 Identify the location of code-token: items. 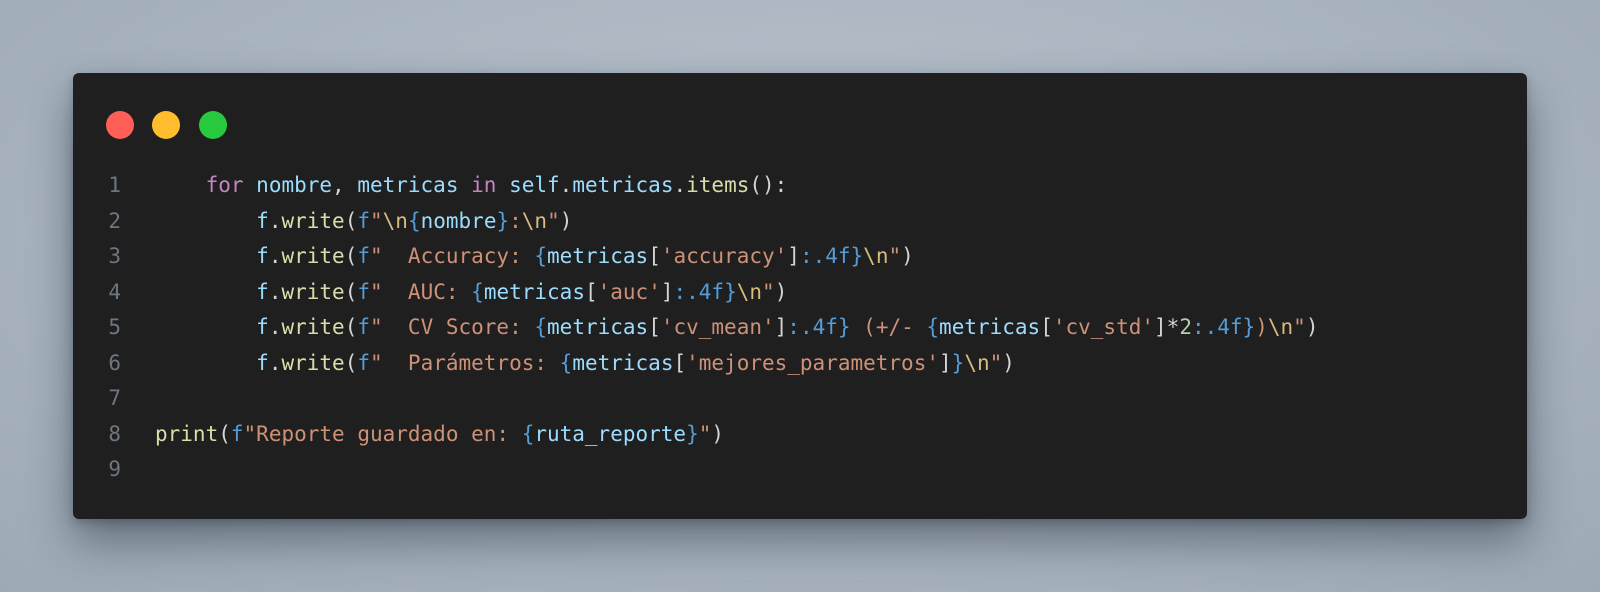
(718, 185).